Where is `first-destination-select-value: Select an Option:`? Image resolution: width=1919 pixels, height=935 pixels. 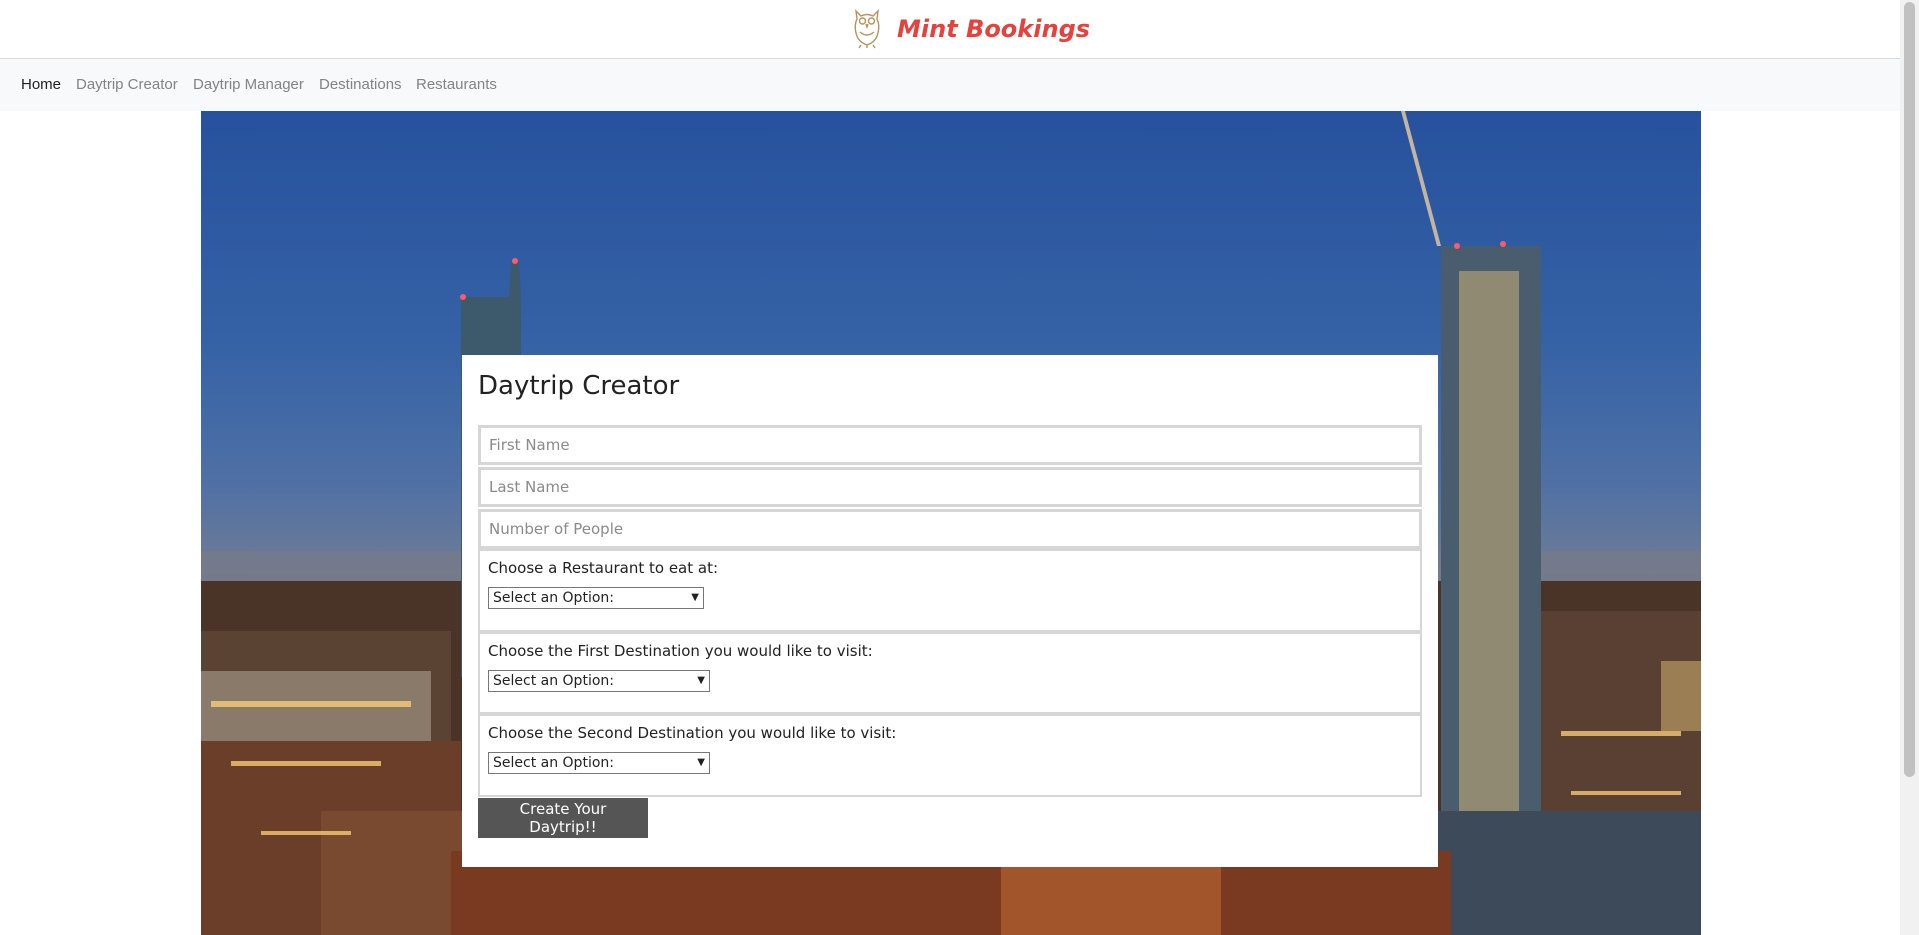 first-destination-select-value: Select an Option: is located at coordinates (553, 681).